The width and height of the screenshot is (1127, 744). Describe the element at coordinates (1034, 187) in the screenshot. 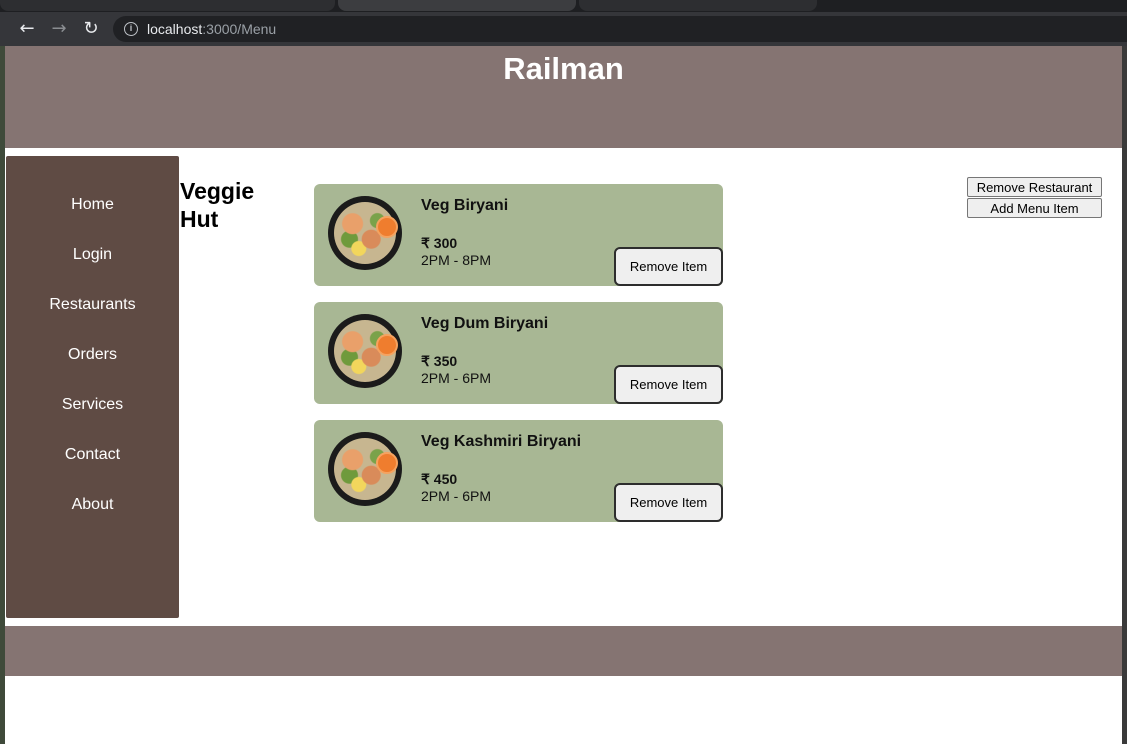

I see `remove-restaurant-button: Remove Restaurant` at that location.